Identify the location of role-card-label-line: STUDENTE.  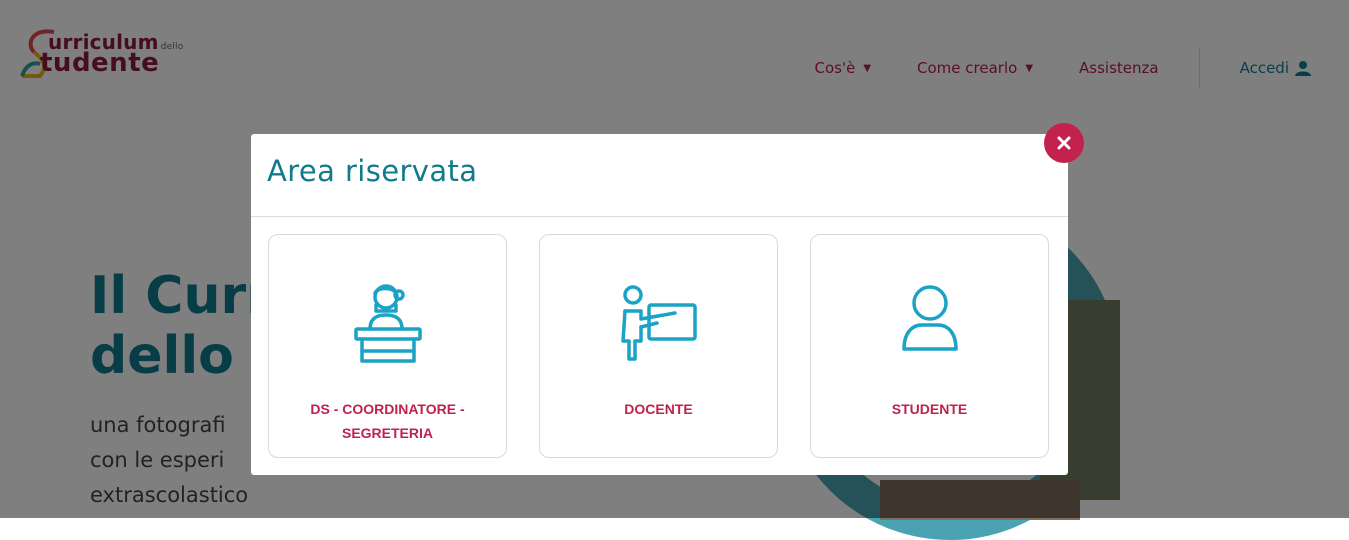
(929, 409).